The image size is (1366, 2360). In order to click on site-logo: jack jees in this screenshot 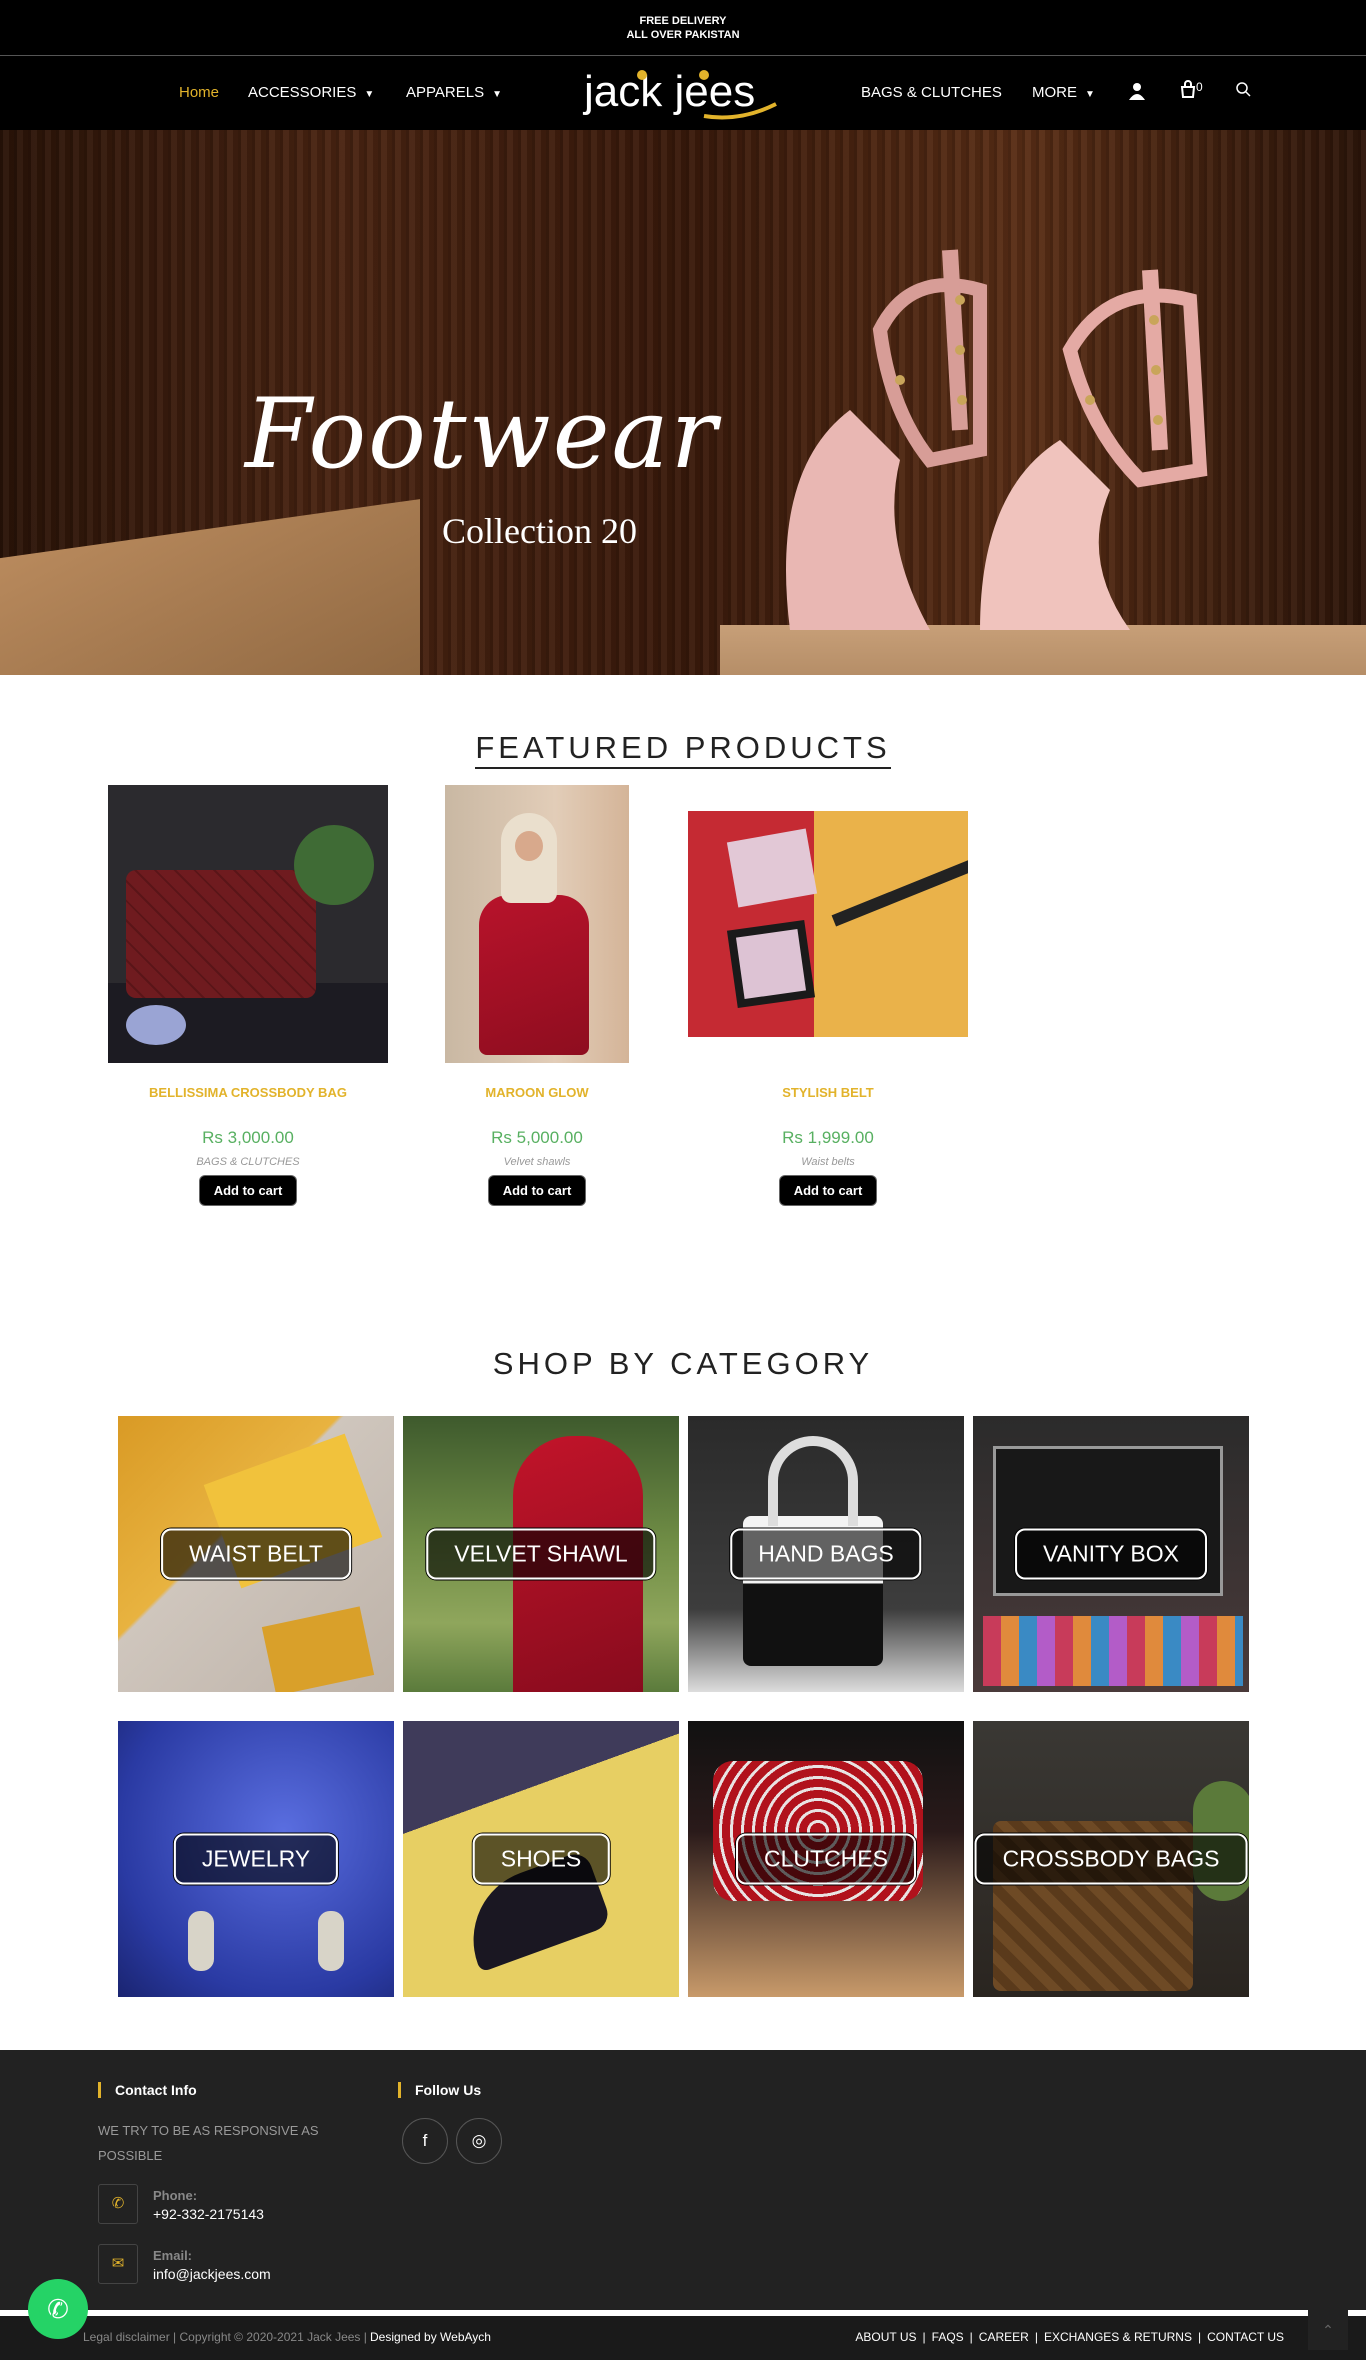, I will do `click(685, 94)`.